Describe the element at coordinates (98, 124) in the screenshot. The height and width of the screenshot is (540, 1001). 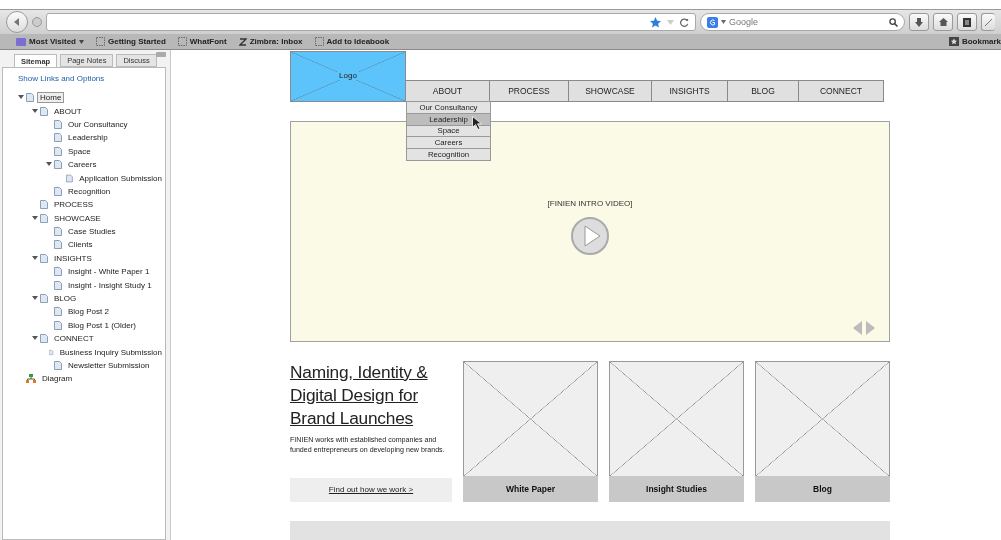
I see `tree-item: Our Consultancy` at that location.